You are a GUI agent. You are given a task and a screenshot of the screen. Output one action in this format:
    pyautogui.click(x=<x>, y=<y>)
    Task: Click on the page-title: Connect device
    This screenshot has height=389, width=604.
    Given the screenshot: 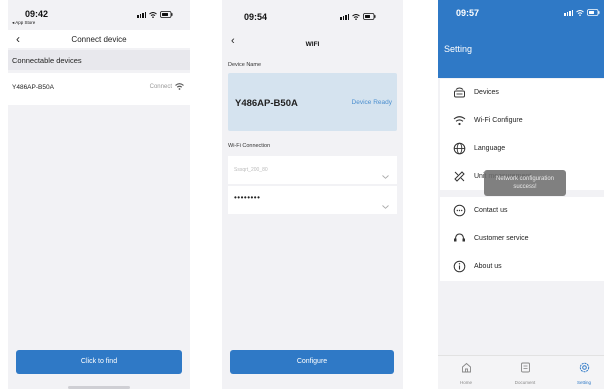 What is the action you would take?
    pyautogui.click(x=99, y=39)
    